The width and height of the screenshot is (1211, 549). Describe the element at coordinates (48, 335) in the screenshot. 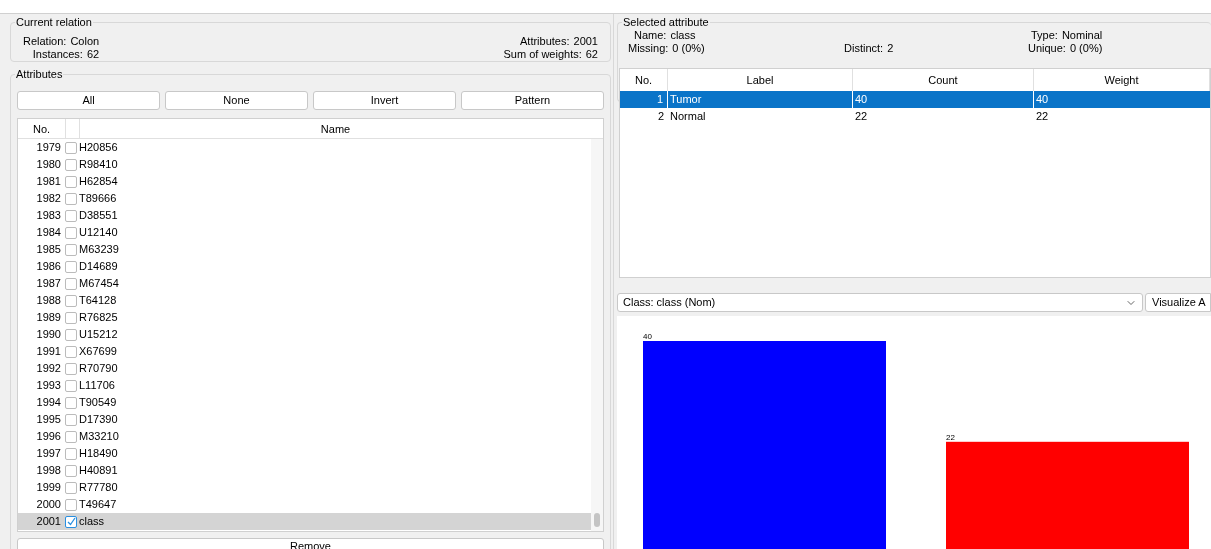

I see `row-number: 1990` at that location.